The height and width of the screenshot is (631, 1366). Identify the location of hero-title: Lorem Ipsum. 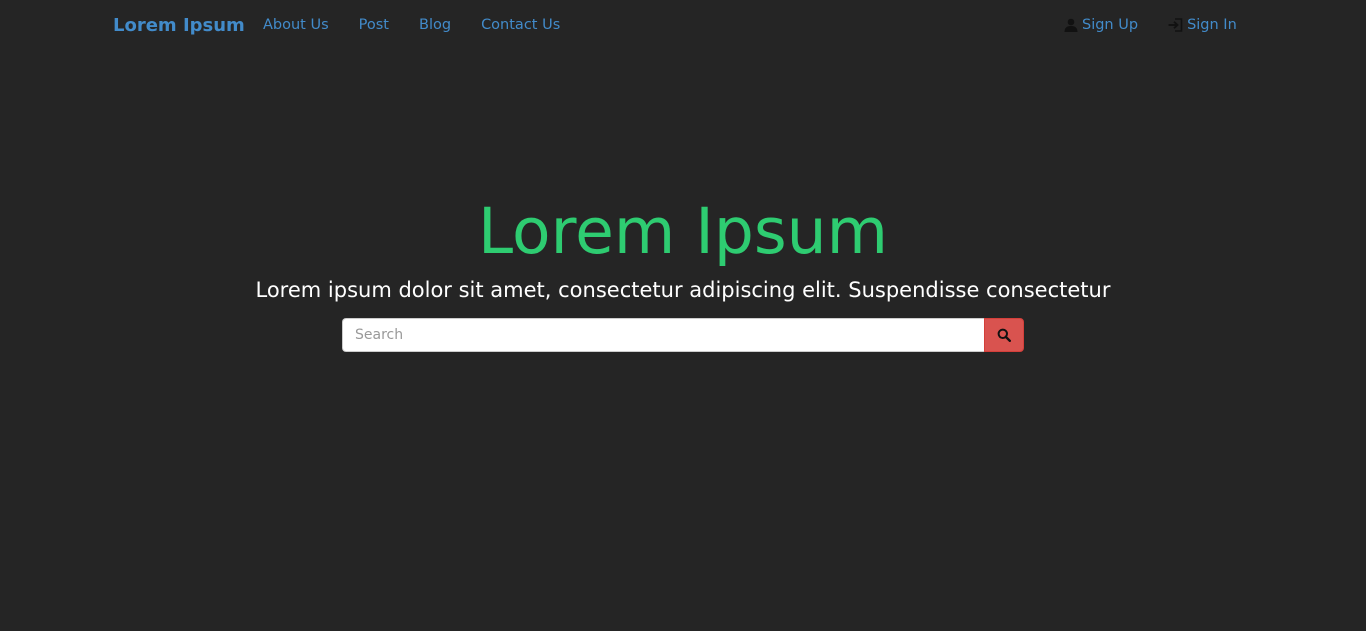
(683, 231).